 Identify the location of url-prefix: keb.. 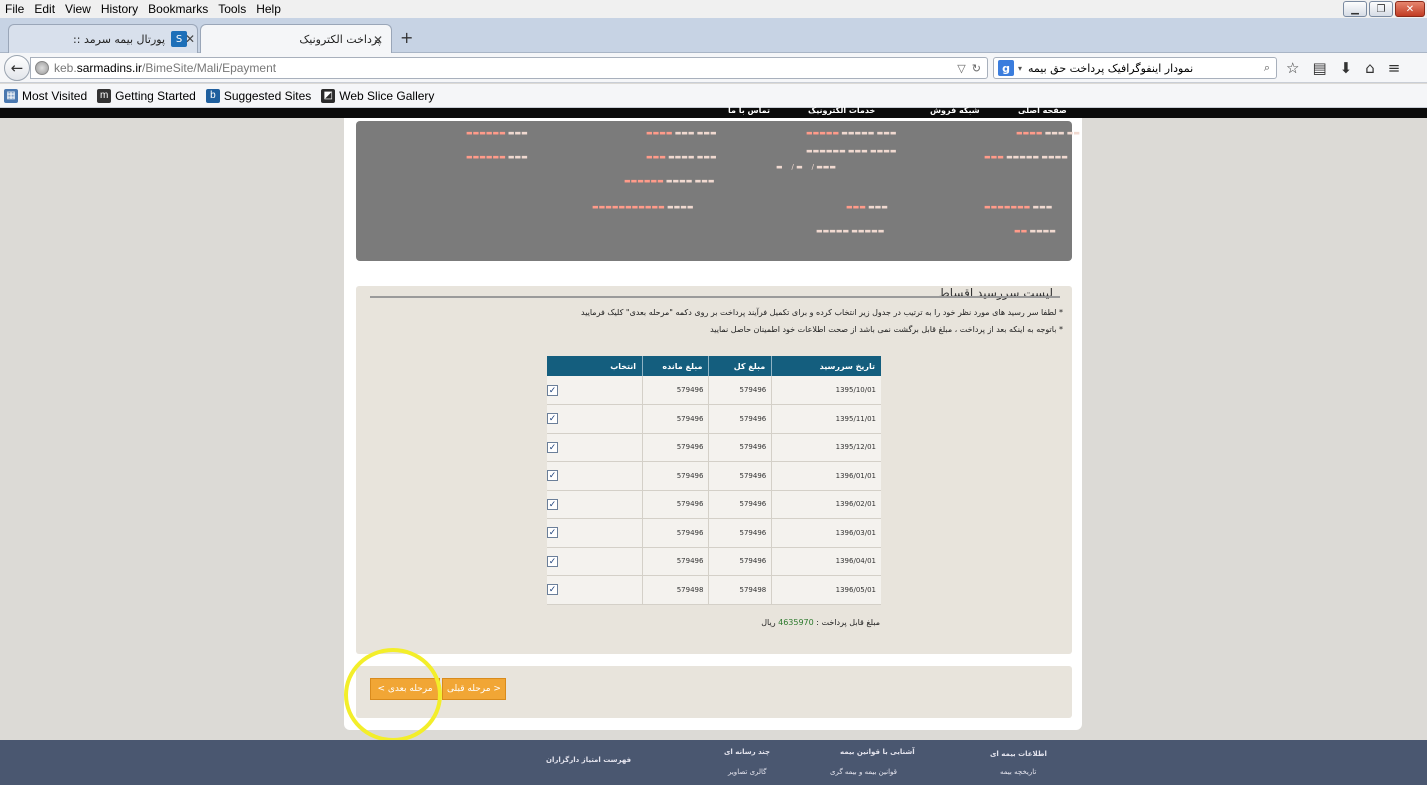
(65, 68).